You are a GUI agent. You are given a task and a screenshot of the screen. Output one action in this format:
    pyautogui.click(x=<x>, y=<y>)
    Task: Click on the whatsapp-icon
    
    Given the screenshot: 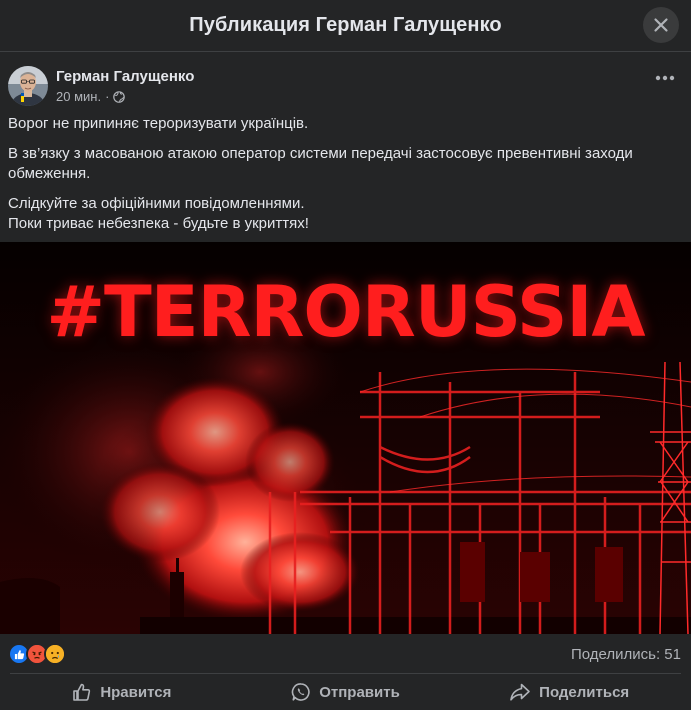 What is the action you would take?
    pyautogui.click(x=301, y=692)
    